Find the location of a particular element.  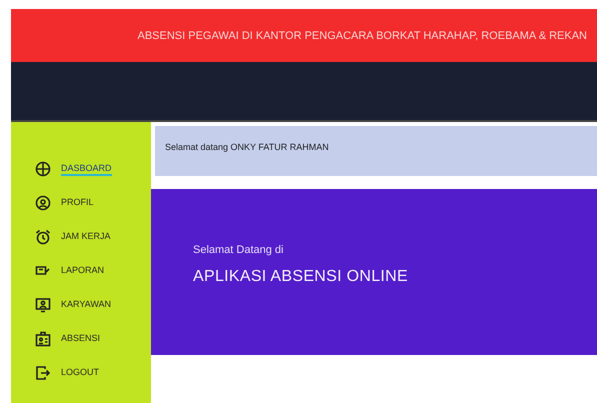

sidebar-item-label: DASBOARD is located at coordinates (86, 169).